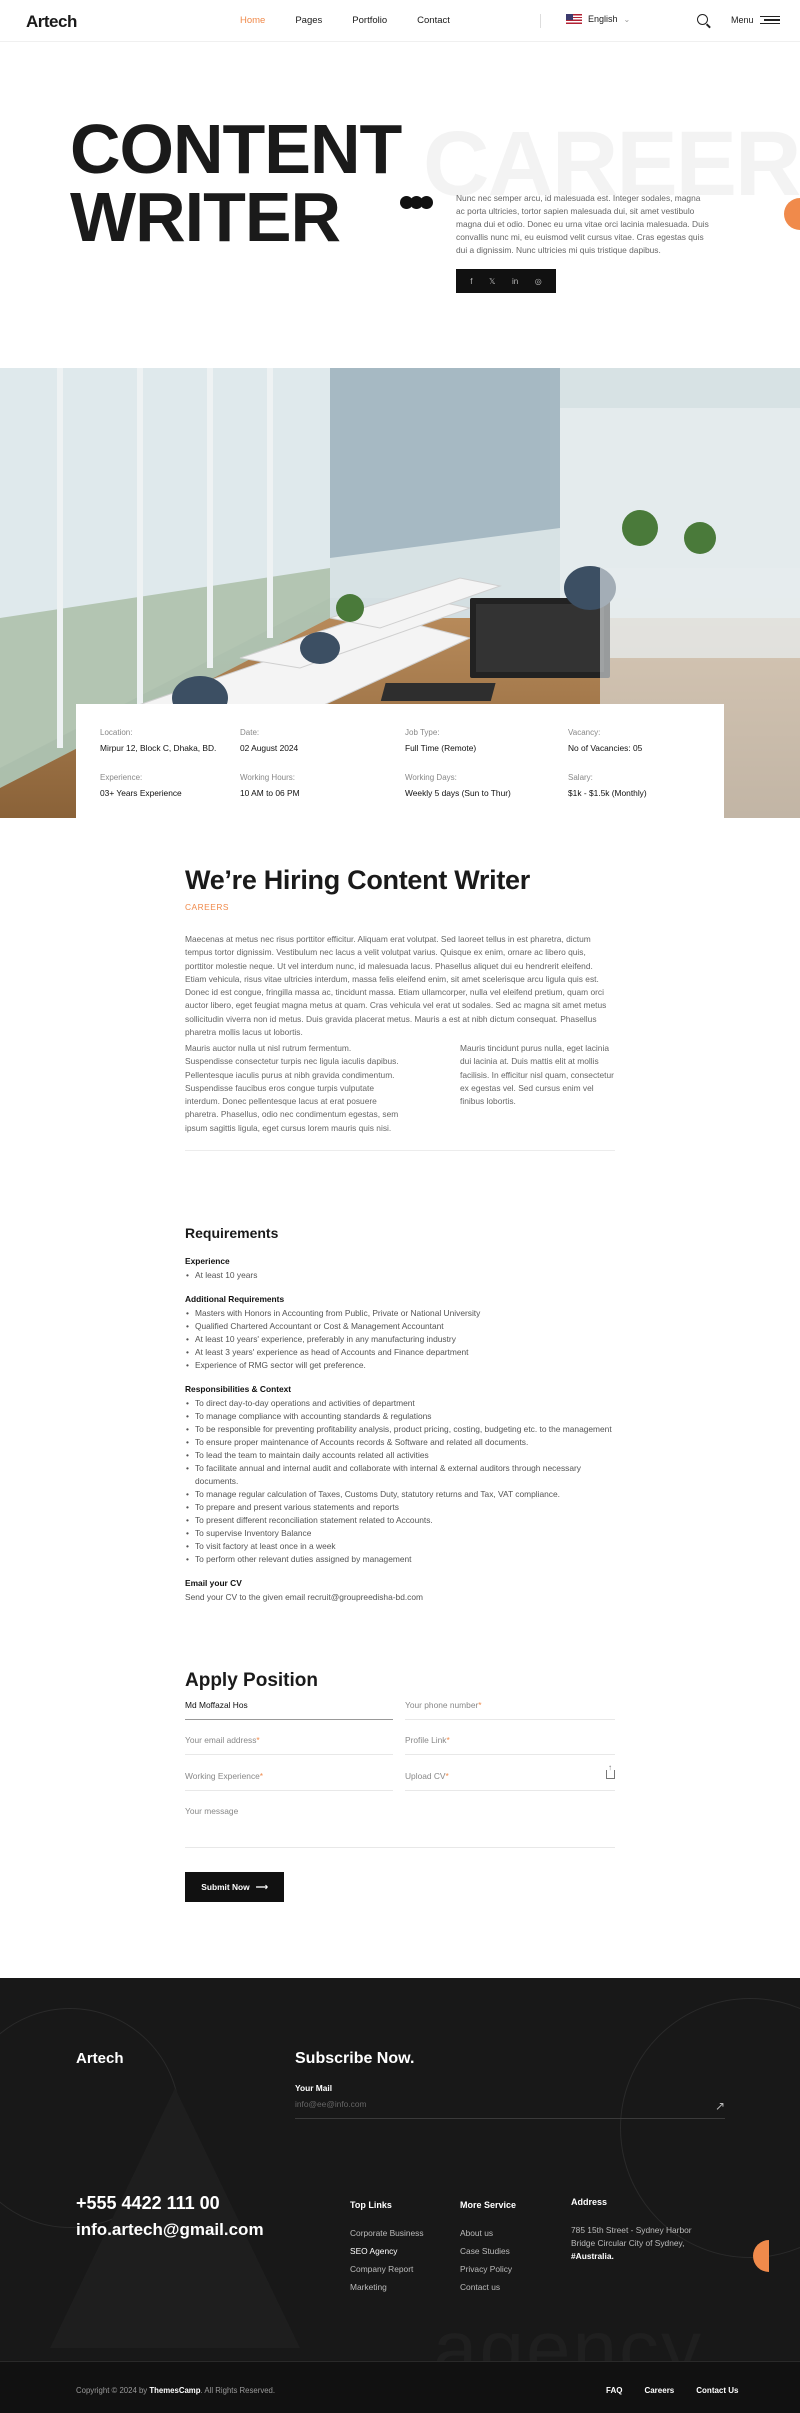 This screenshot has height=2413, width=800. Describe the element at coordinates (416, 202) in the screenshot. I see `decorative-dots` at that location.